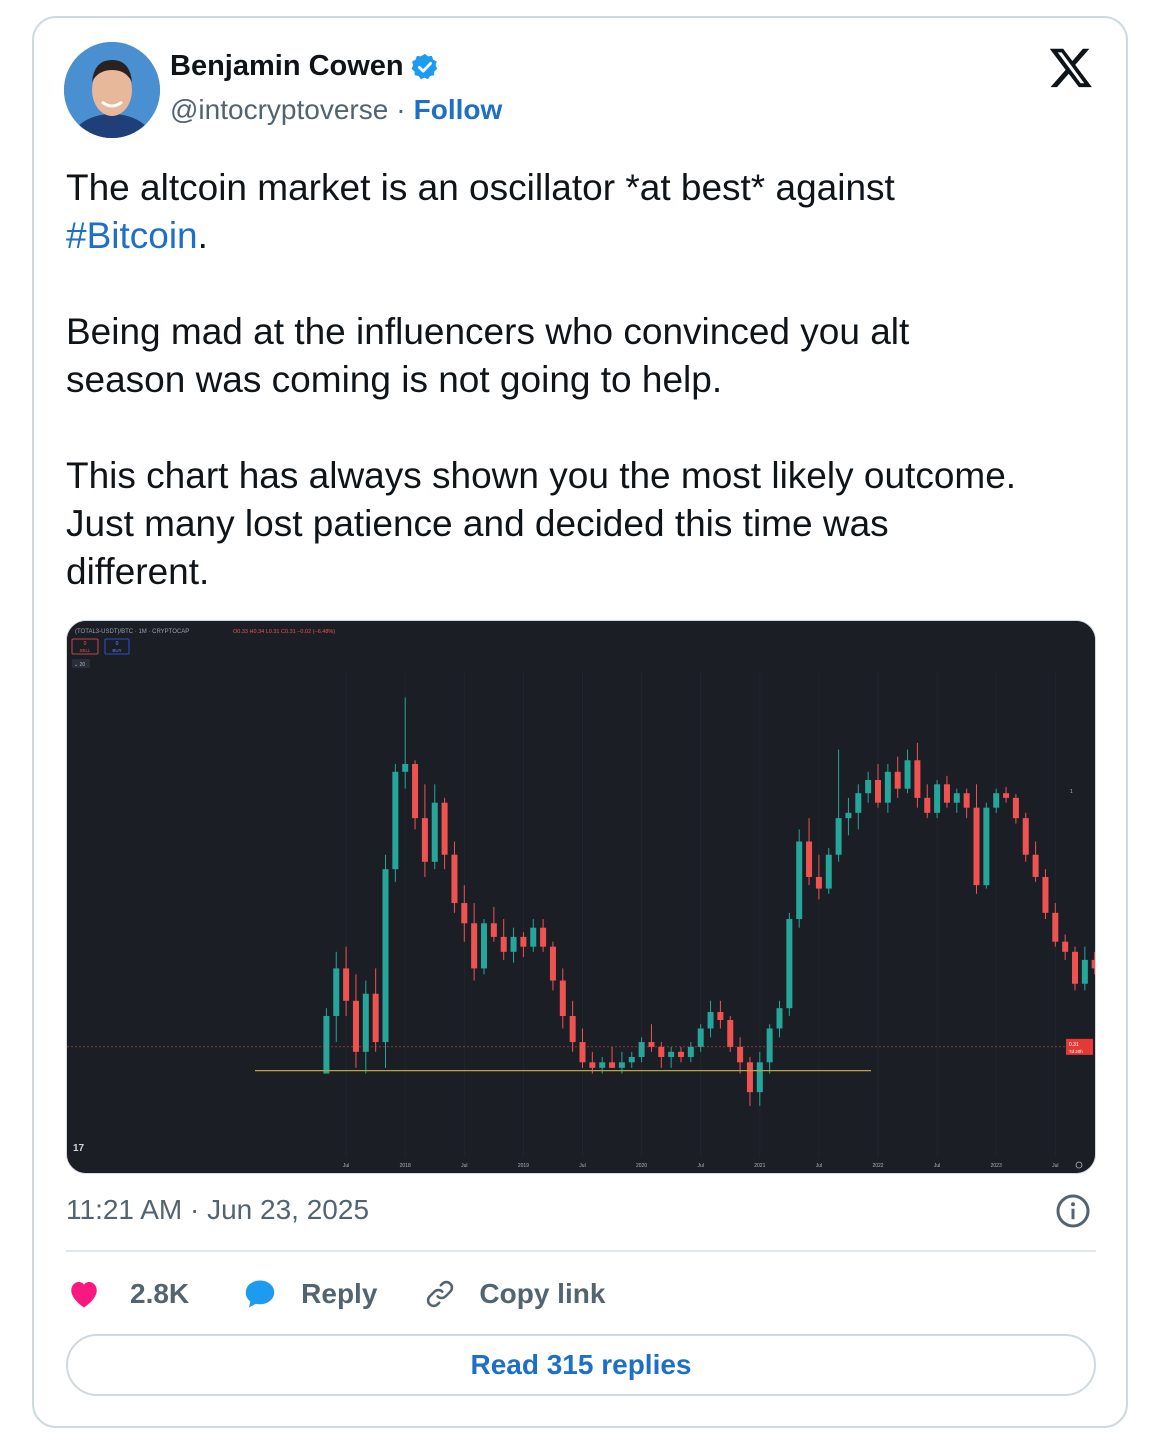 This screenshot has height=1446, width=1154. I want to click on x-logo-icon, so click(1071, 67).